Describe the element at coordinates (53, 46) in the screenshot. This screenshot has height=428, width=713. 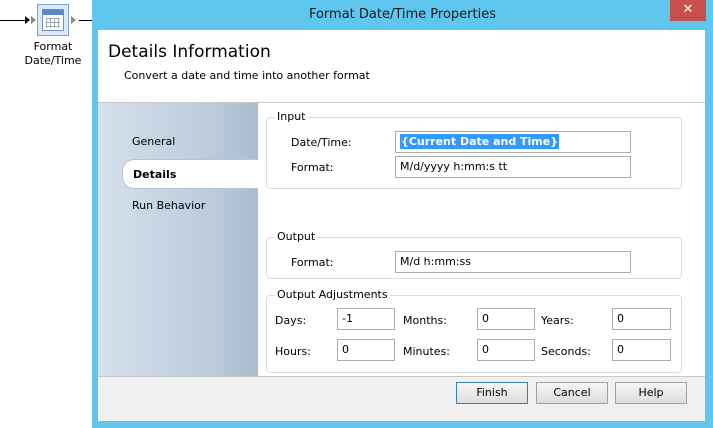
I see `node-label-line1: Format` at that location.